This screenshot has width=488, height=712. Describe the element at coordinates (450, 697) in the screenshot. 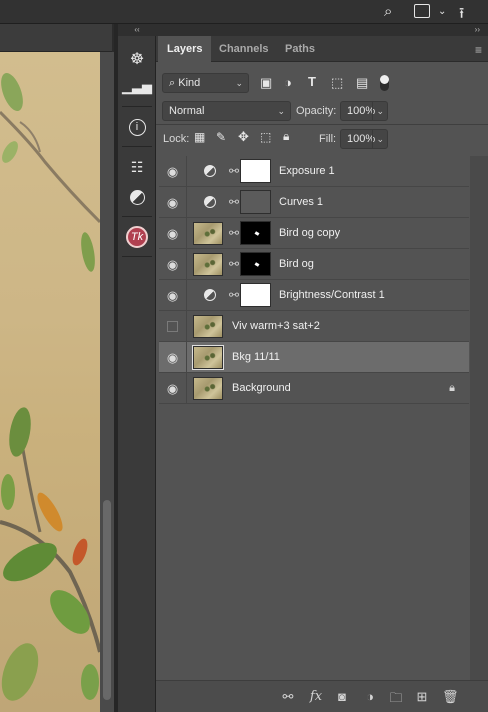

I see `trash-icon: 🗑︎` at that location.